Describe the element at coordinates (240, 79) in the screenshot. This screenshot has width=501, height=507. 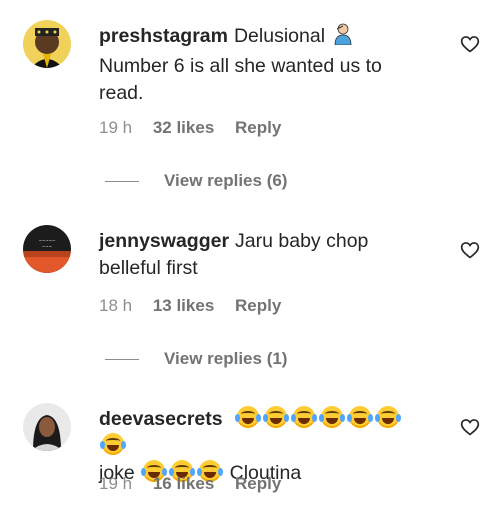
I see `comment-body-continued: Number 6 is all she wanted us to read.` at that location.